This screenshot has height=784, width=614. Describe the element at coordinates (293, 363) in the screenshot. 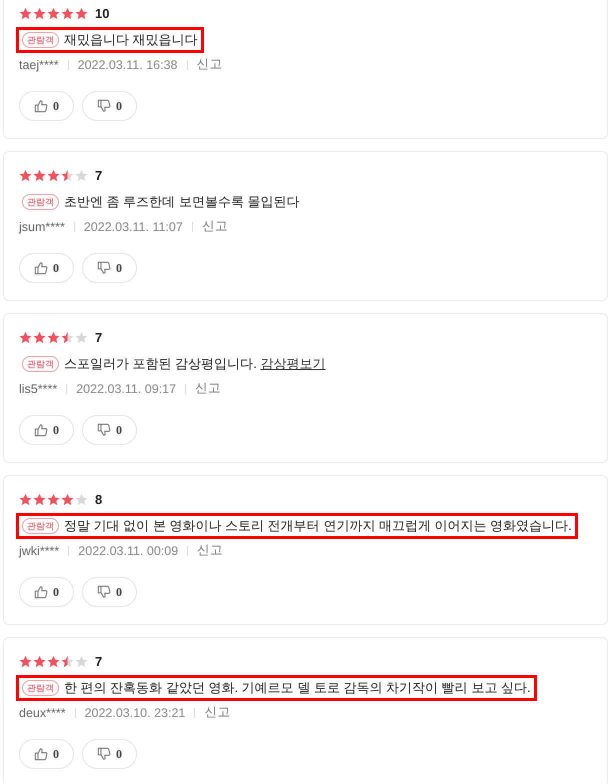

I see `spoiler-link: 감상평보기` at that location.